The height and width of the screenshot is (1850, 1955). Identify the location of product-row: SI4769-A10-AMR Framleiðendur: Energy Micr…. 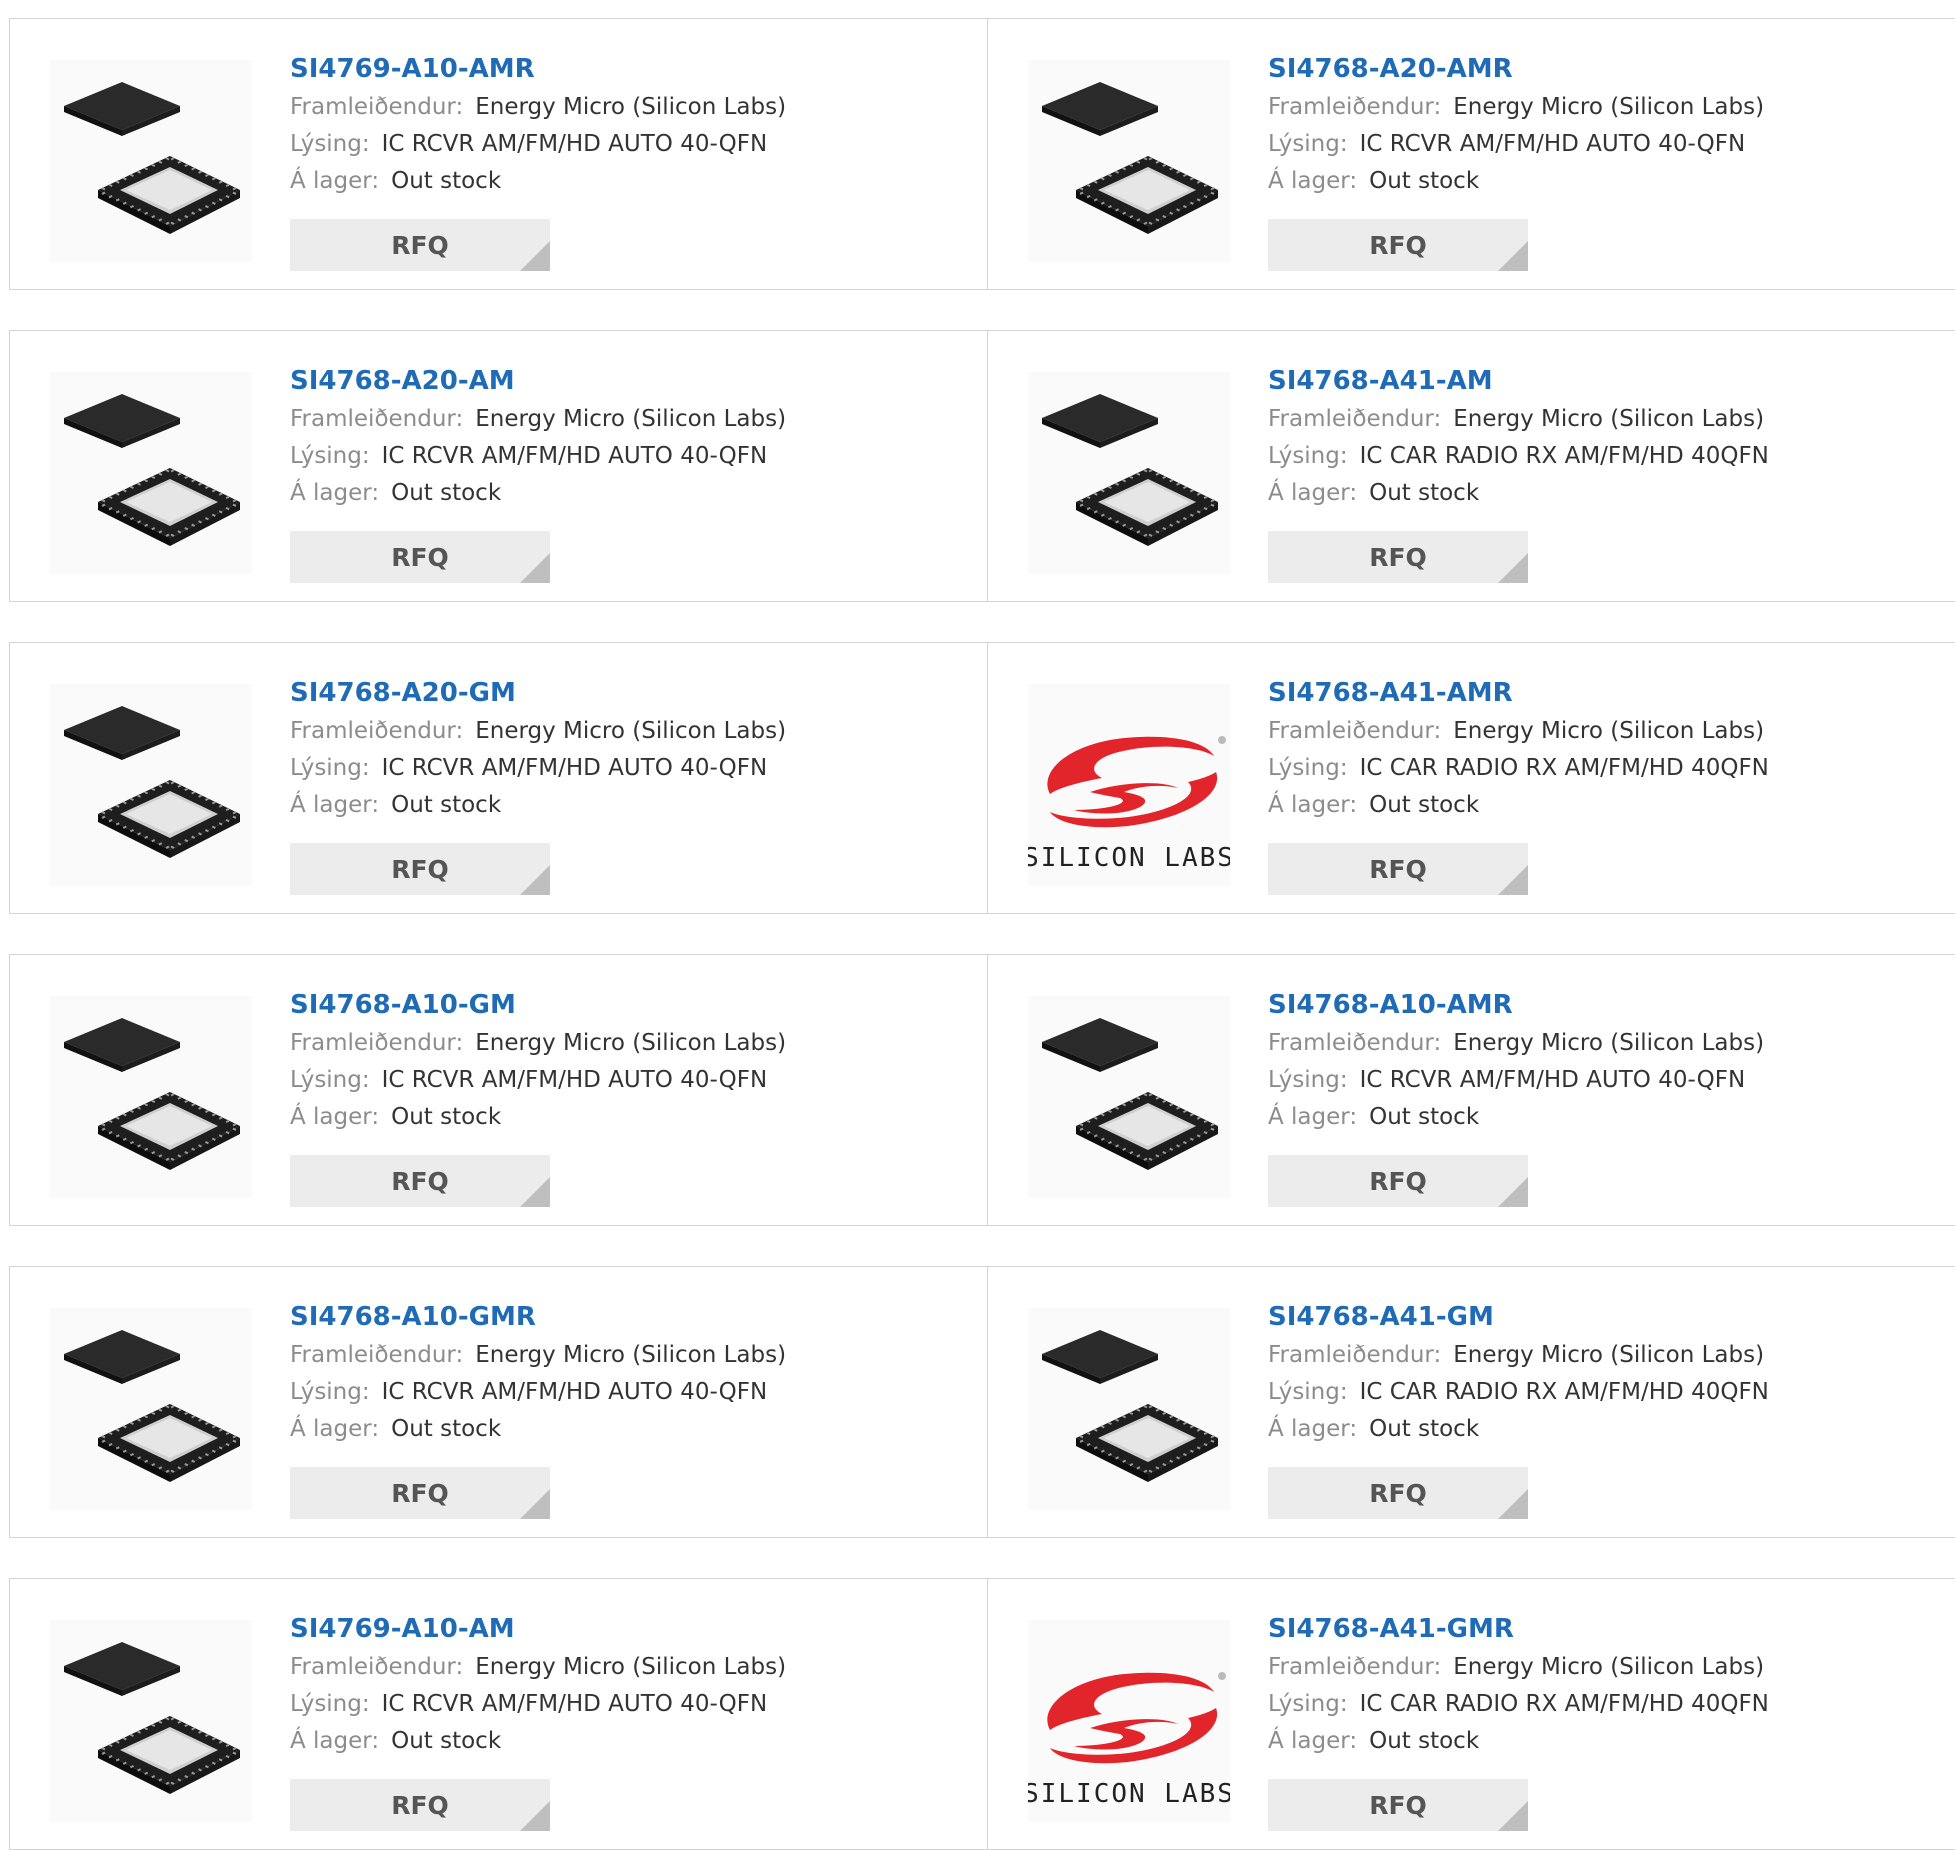
(982, 154).